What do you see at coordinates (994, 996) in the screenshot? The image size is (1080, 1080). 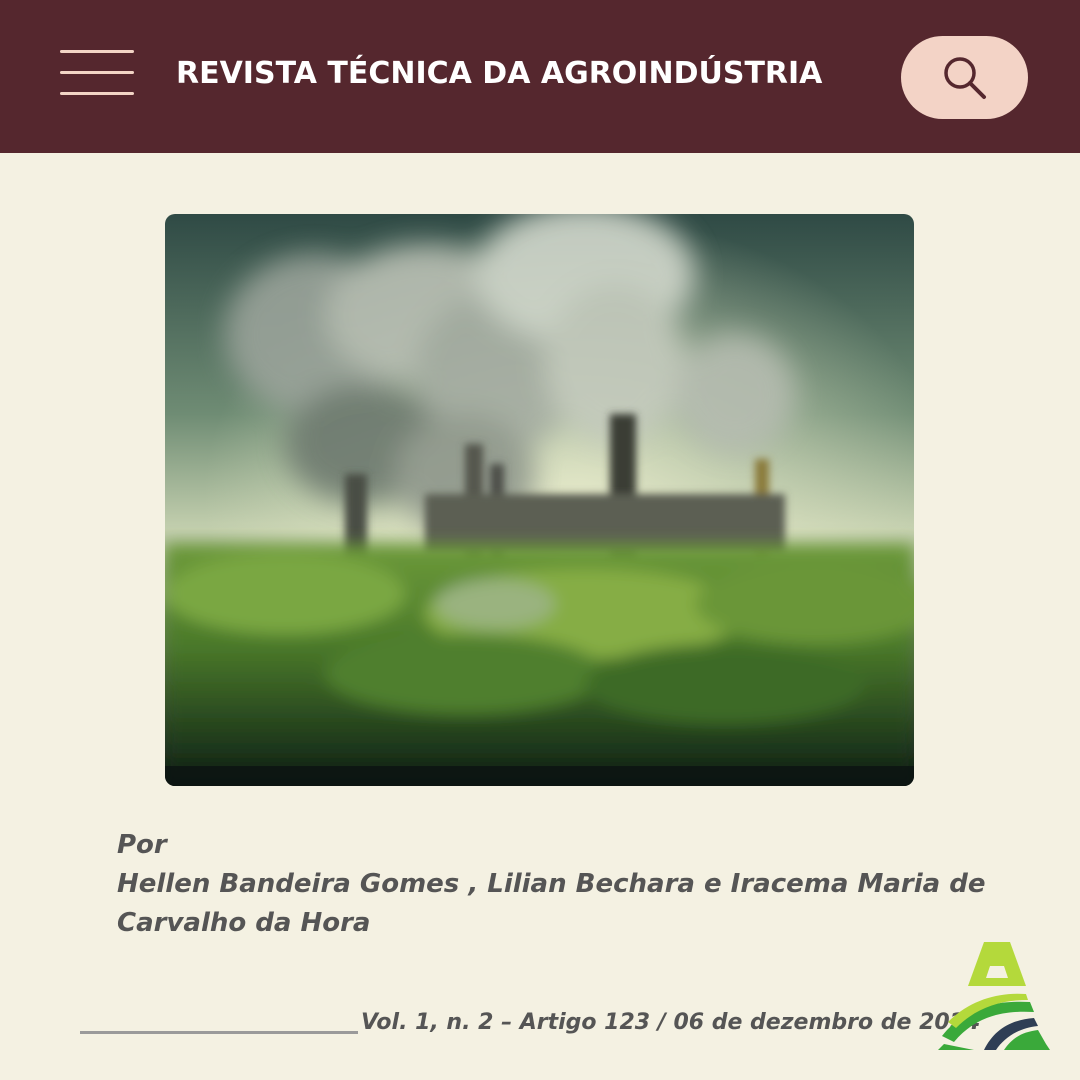 I see `agroindustria-logo` at bounding box center [994, 996].